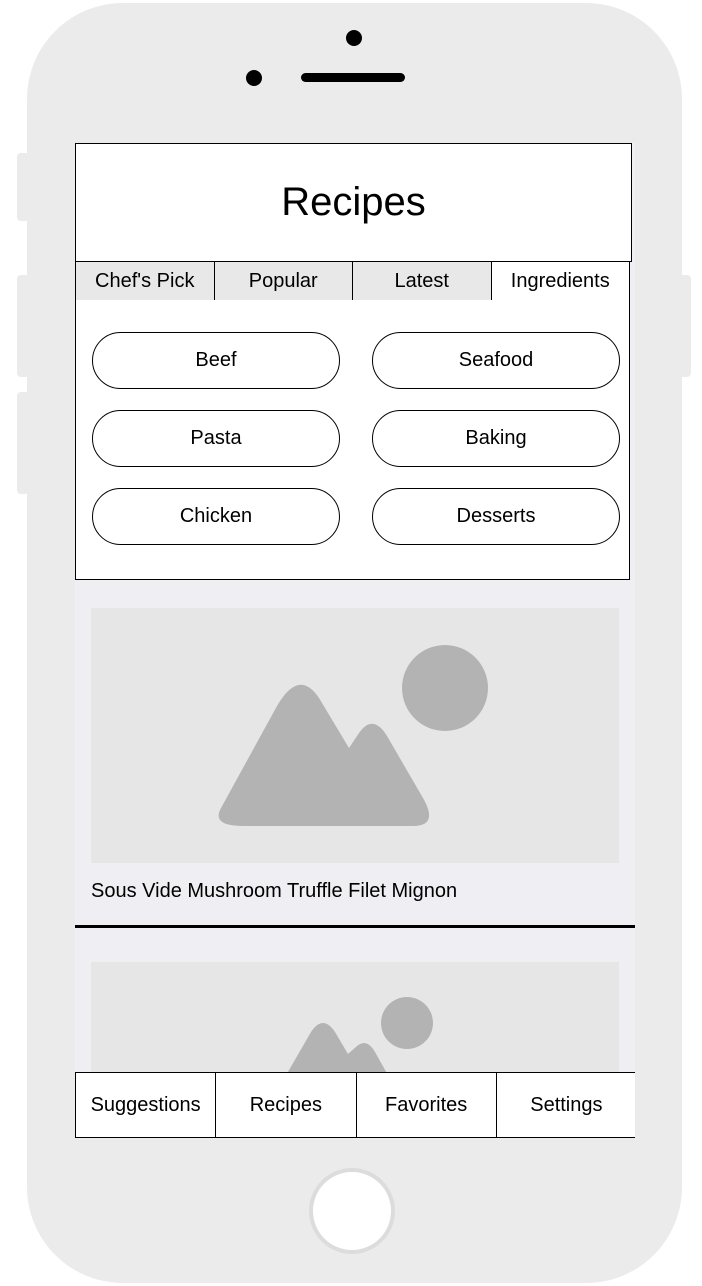  I want to click on proximity-sensor, so click(254, 78).